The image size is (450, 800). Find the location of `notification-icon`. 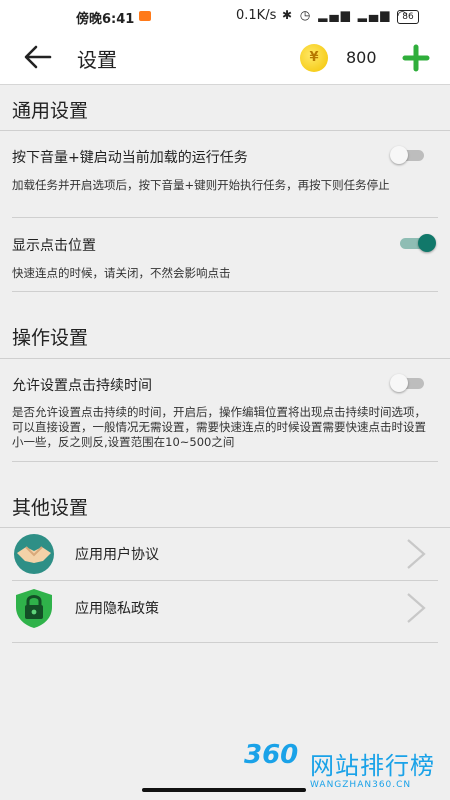

notification-icon is located at coordinates (145, 16).